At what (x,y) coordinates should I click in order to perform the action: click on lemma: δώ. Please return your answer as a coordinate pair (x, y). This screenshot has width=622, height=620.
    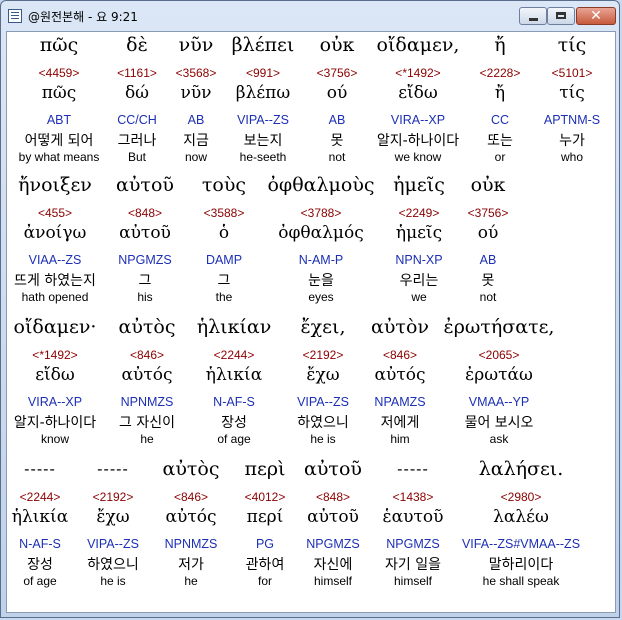
    Looking at the image, I should click on (137, 93).